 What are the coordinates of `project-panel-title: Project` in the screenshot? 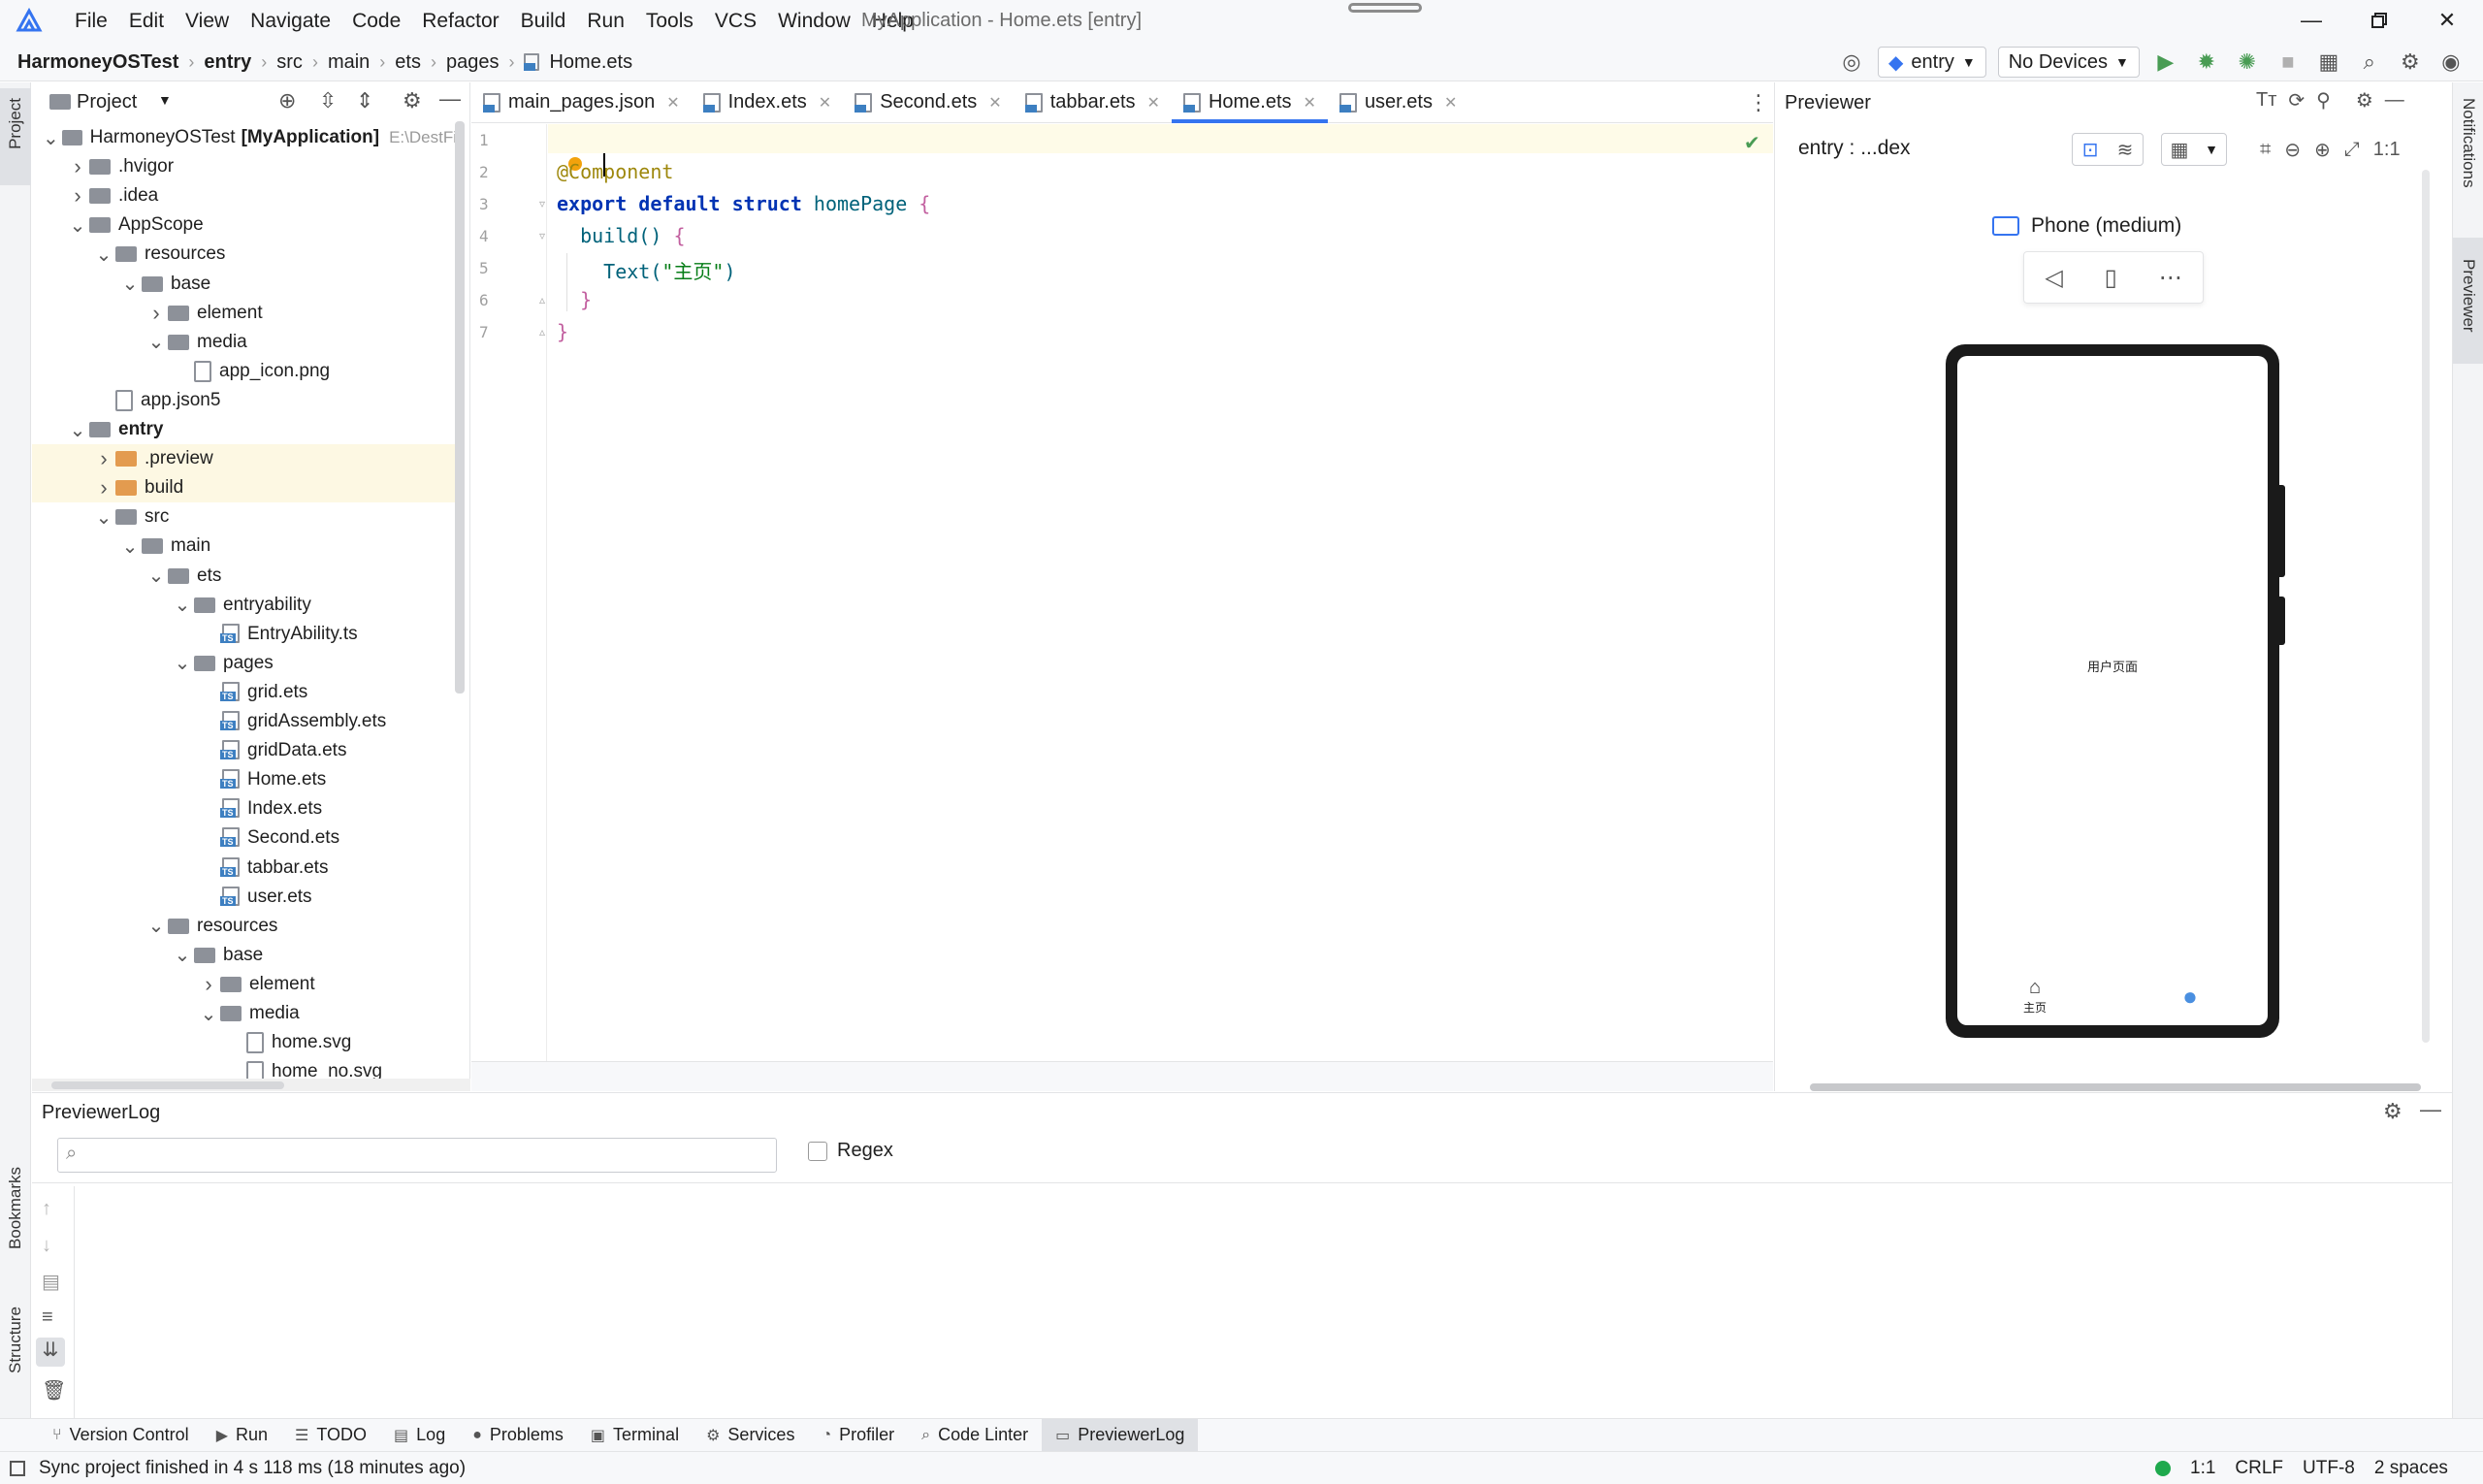 It's located at (107, 101).